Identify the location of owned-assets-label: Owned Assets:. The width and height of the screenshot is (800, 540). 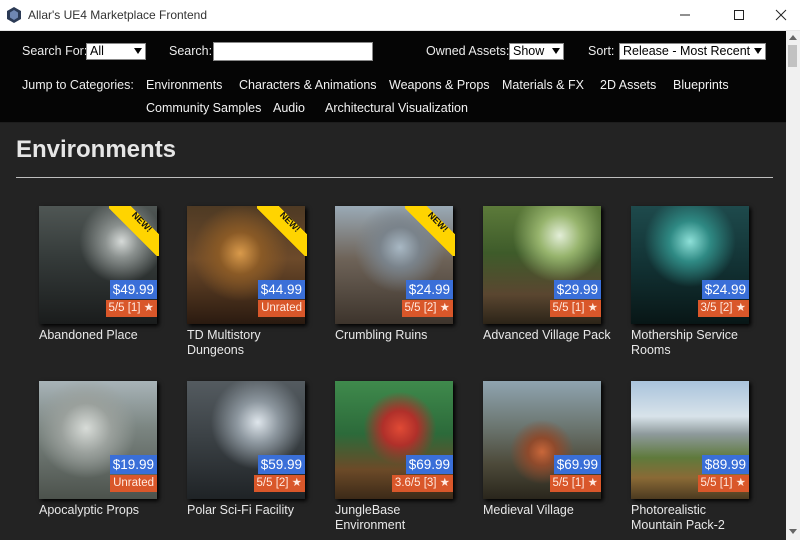
(468, 51).